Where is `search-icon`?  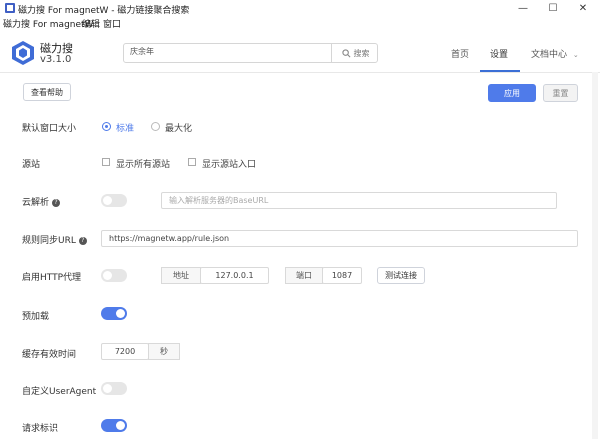 search-icon is located at coordinates (345, 52).